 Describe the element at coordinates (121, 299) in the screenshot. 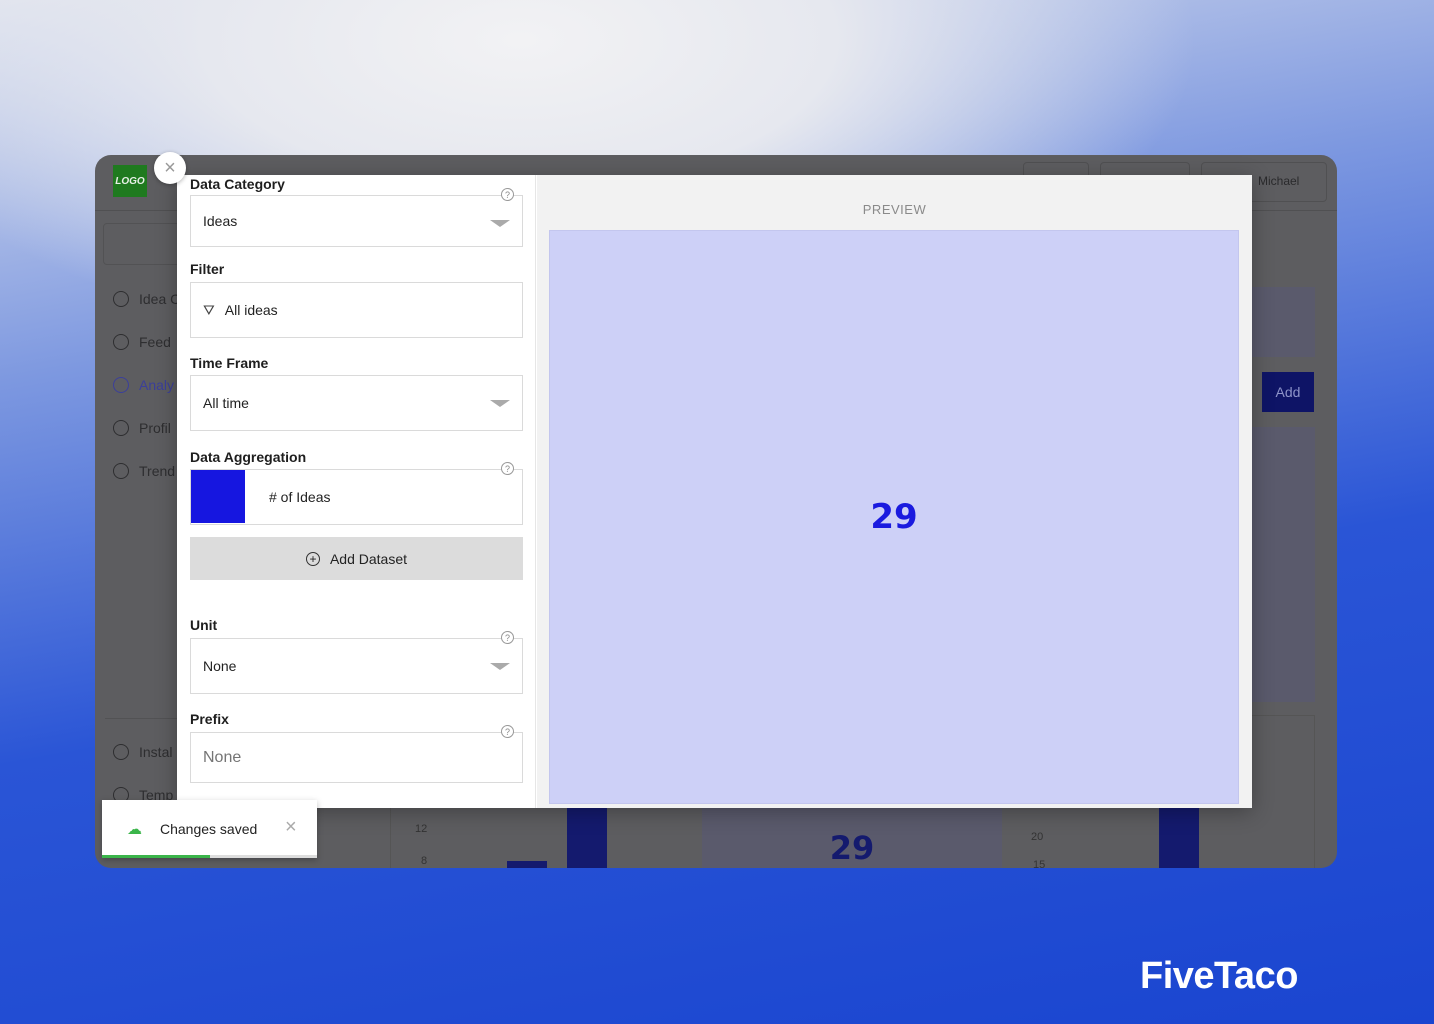

I see `flag-icon` at that location.